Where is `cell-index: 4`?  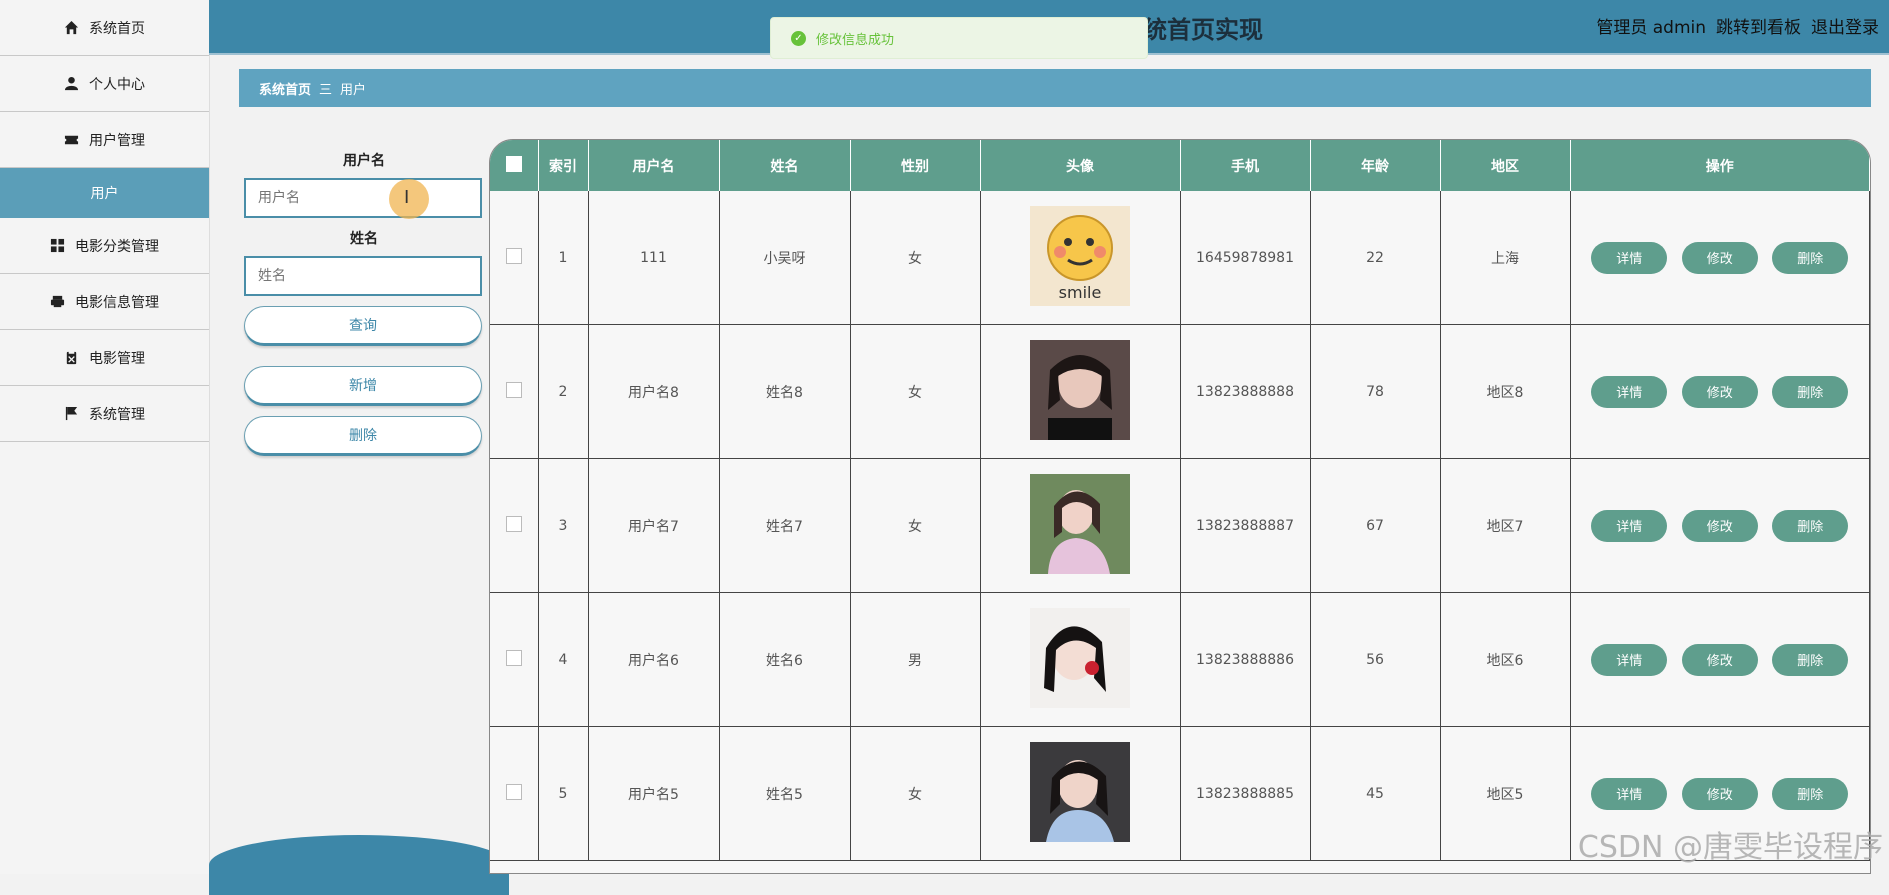 cell-index: 4 is located at coordinates (563, 659).